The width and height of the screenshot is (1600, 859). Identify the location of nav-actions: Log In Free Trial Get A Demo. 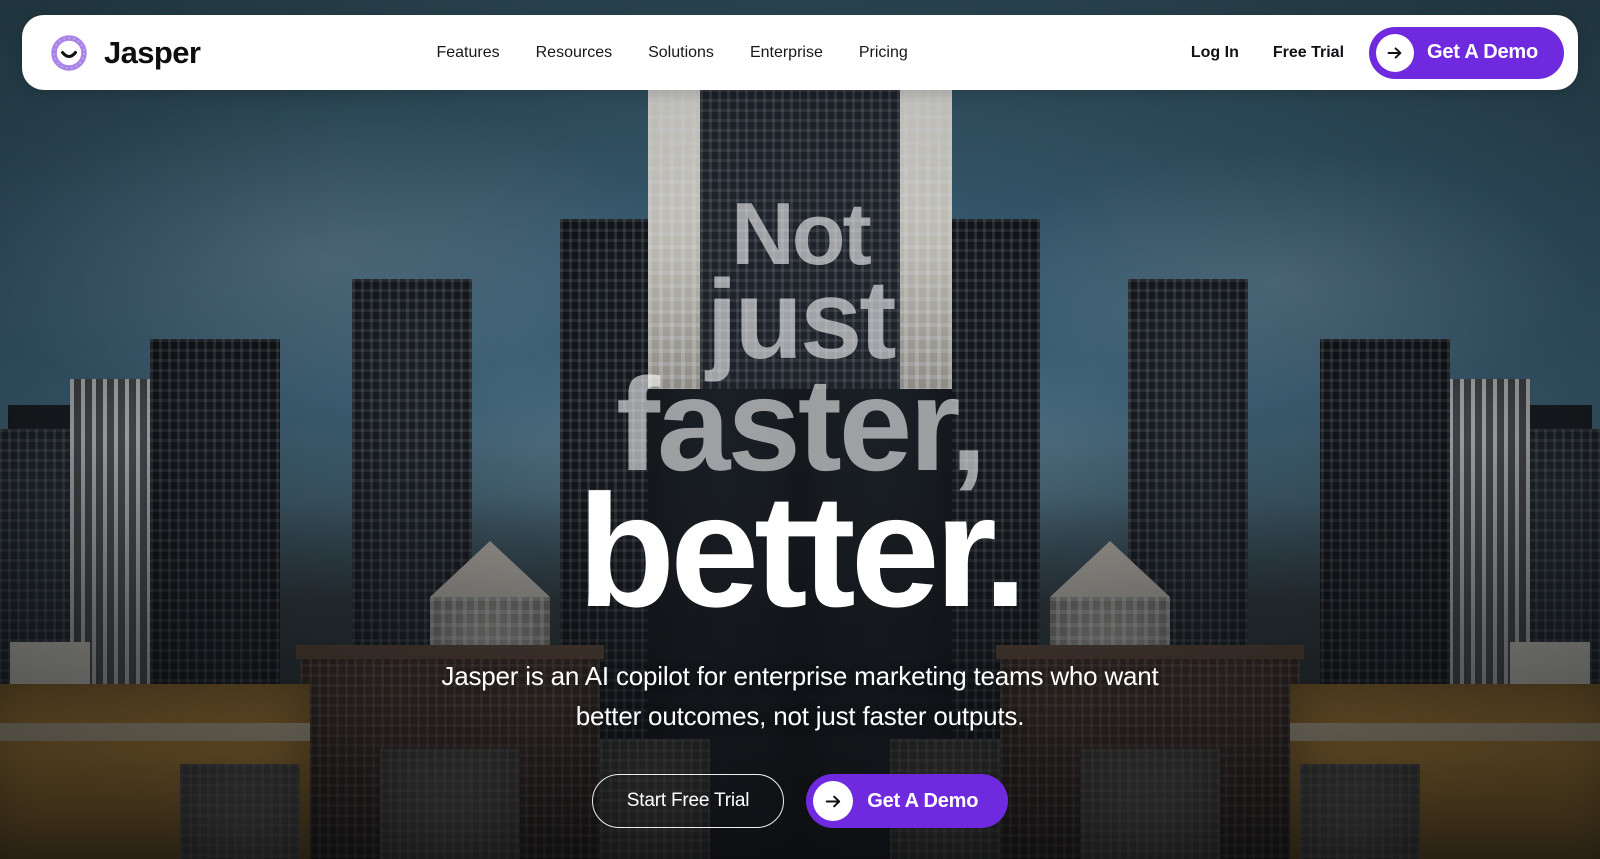
(1369, 52).